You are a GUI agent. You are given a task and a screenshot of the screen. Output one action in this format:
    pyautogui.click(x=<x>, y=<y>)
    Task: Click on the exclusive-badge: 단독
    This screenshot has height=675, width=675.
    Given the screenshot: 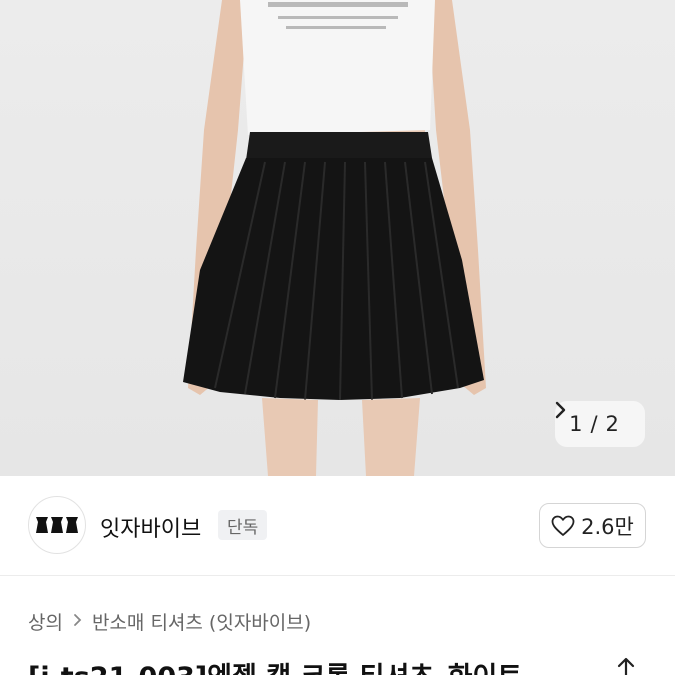 What is the action you would take?
    pyautogui.click(x=243, y=525)
    